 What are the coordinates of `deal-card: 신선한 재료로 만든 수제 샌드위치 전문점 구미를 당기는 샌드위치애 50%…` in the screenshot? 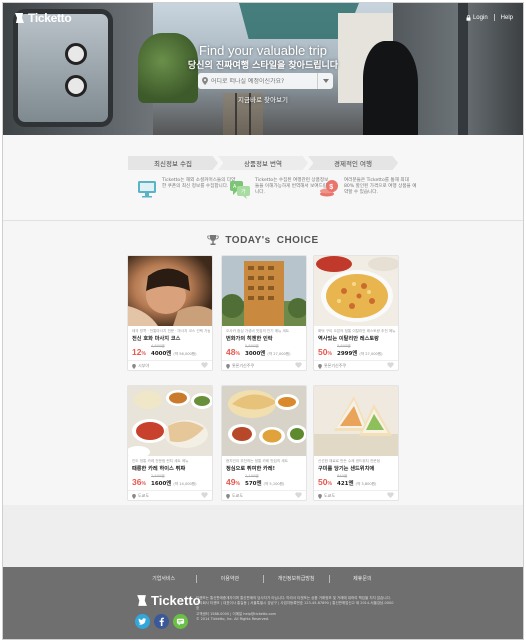 It's located at (356, 443).